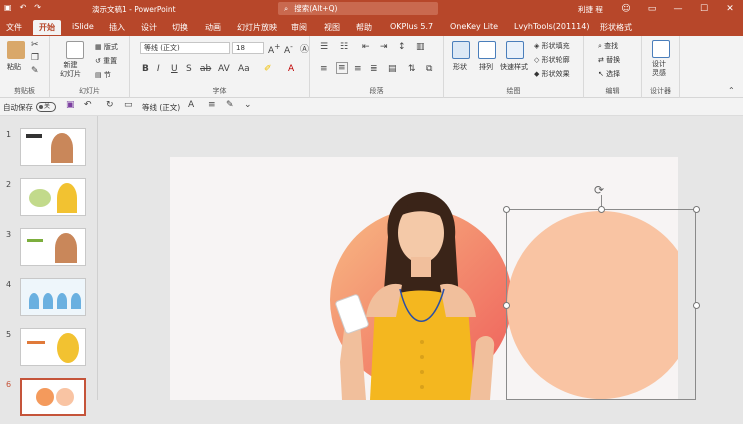 Image resolution: width=743 pixels, height=424 pixels. What do you see at coordinates (358, 8) in the screenshot?
I see `search-box: ⌕ 搜索(Alt+Q)` at bounding box center [358, 8].